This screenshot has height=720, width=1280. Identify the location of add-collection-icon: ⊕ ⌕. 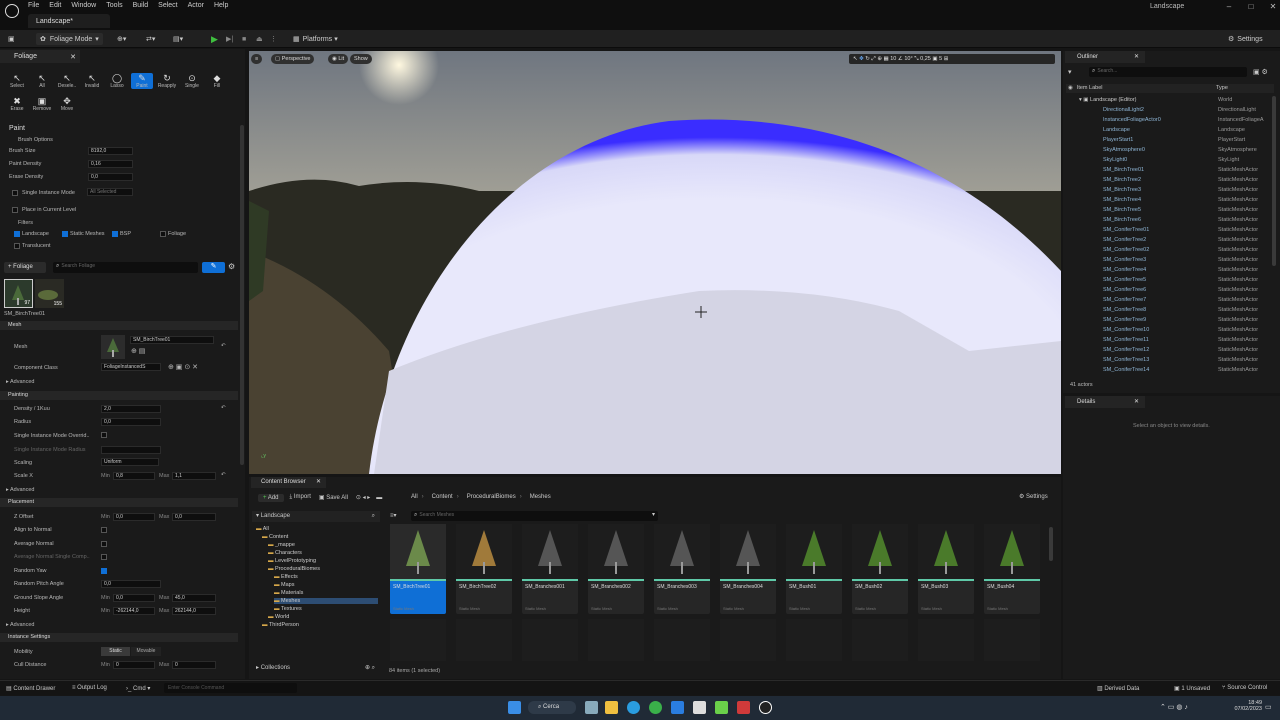
(370, 668).